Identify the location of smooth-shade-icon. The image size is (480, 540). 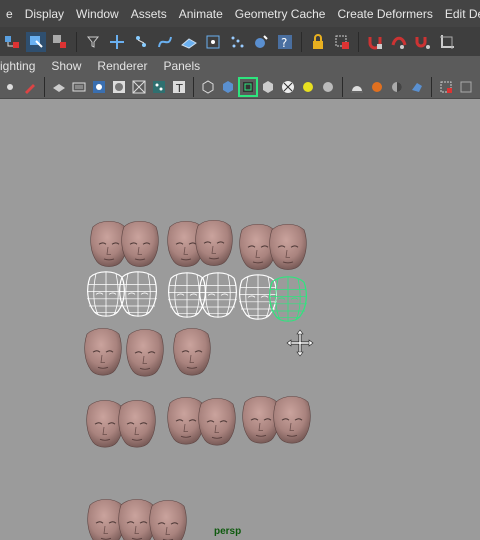
(228, 87).